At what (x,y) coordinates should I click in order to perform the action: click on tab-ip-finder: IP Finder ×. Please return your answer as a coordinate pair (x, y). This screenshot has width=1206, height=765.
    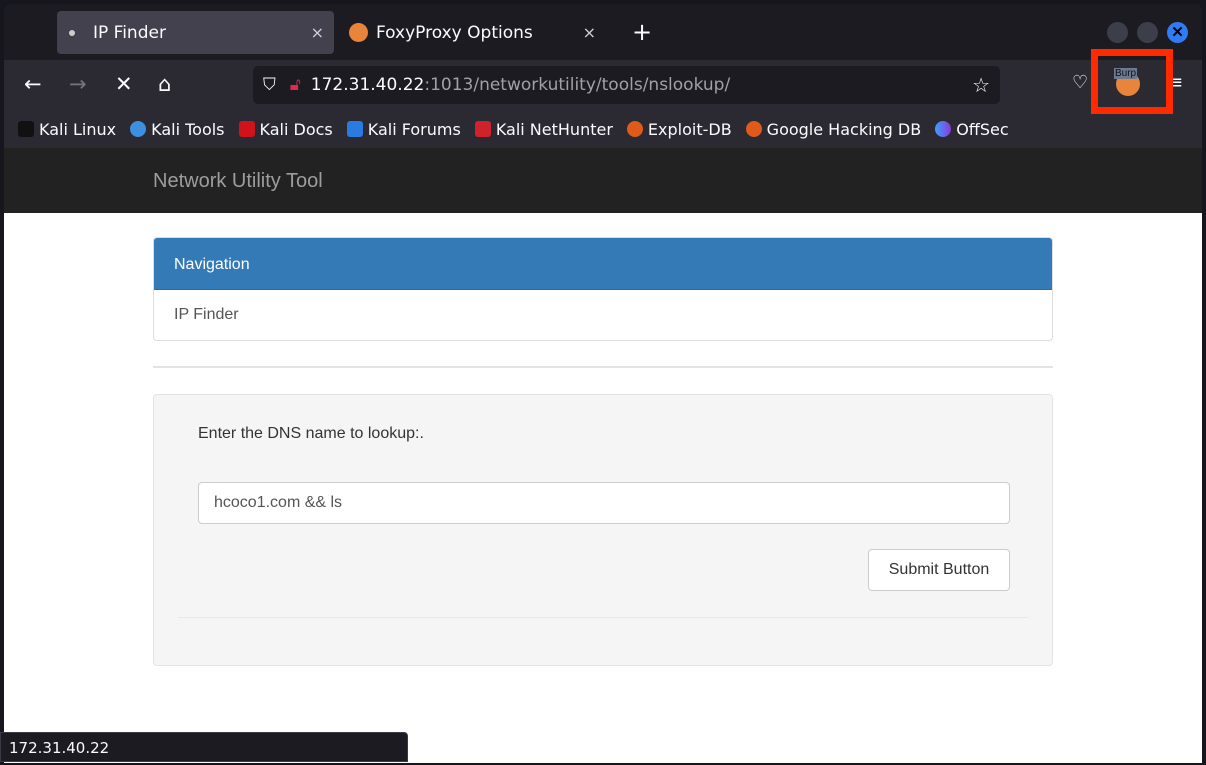
    Looking at the image, I should click on (195, 32).